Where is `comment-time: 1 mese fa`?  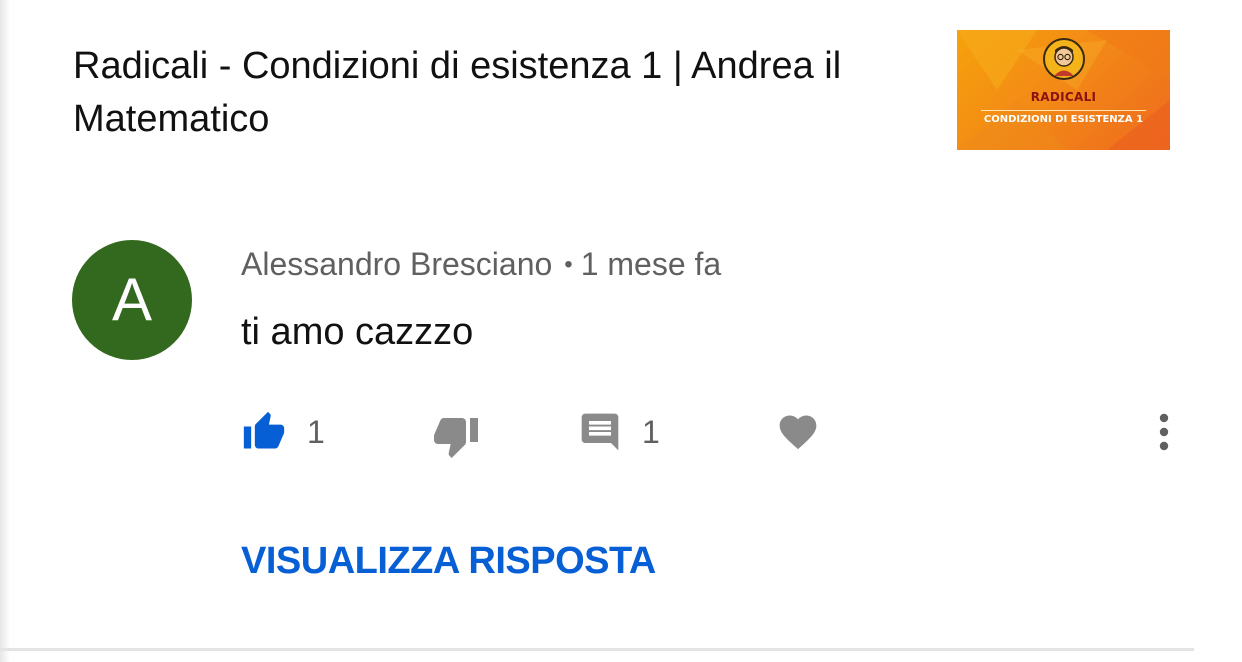
comment-time: 1 mese fa is located at coordinates (651, 264).